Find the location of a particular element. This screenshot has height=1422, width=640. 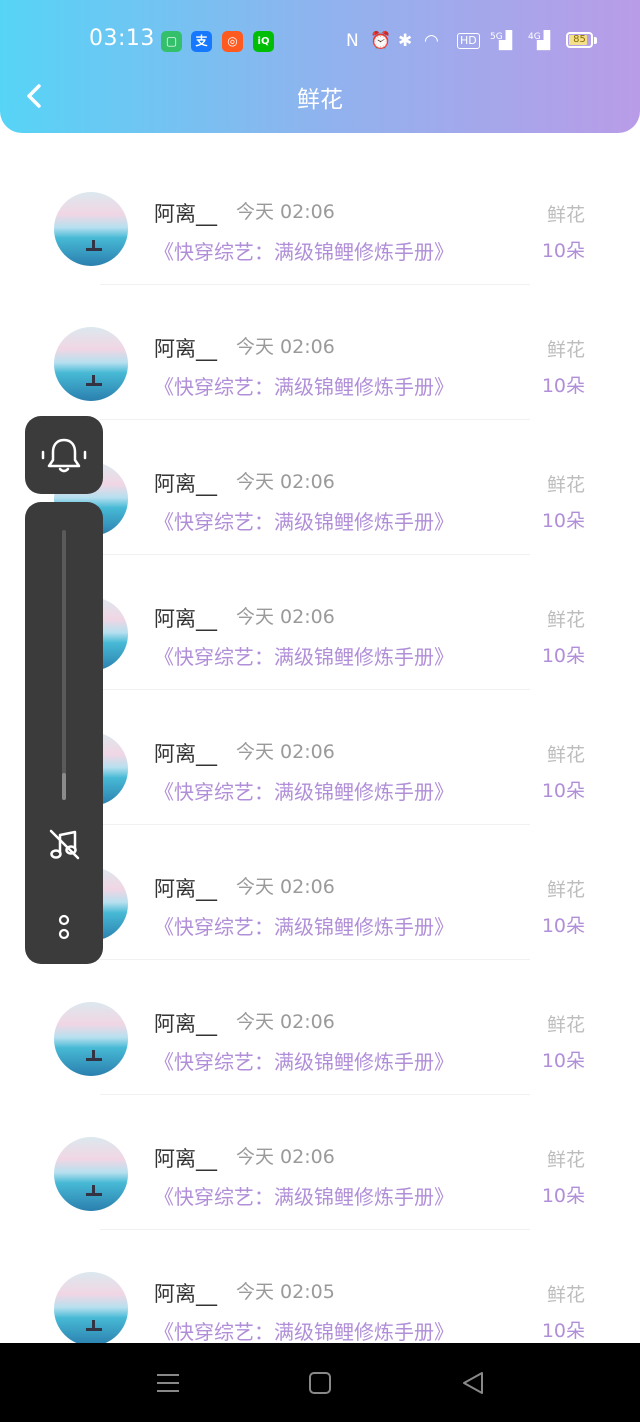

hd-badge: HD is located at coordinates (468, 41).